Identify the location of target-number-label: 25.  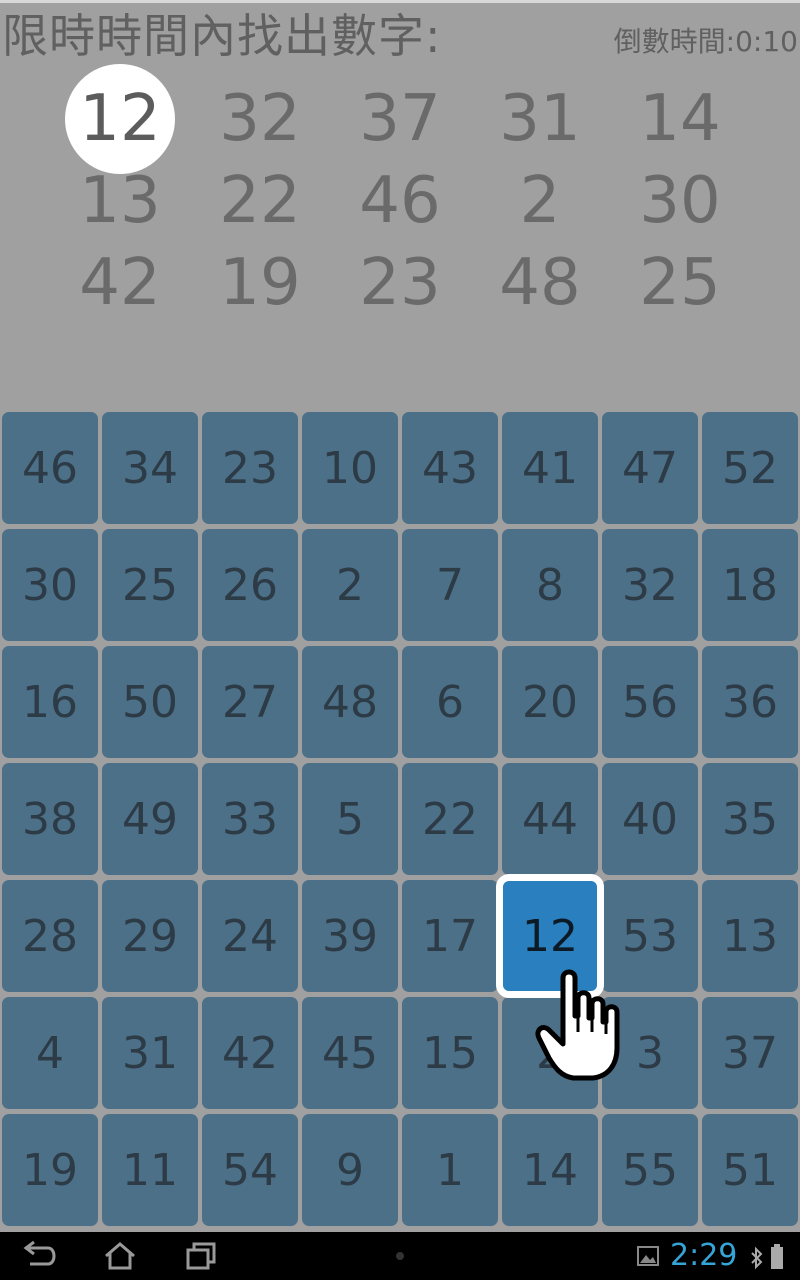
(680, 283).